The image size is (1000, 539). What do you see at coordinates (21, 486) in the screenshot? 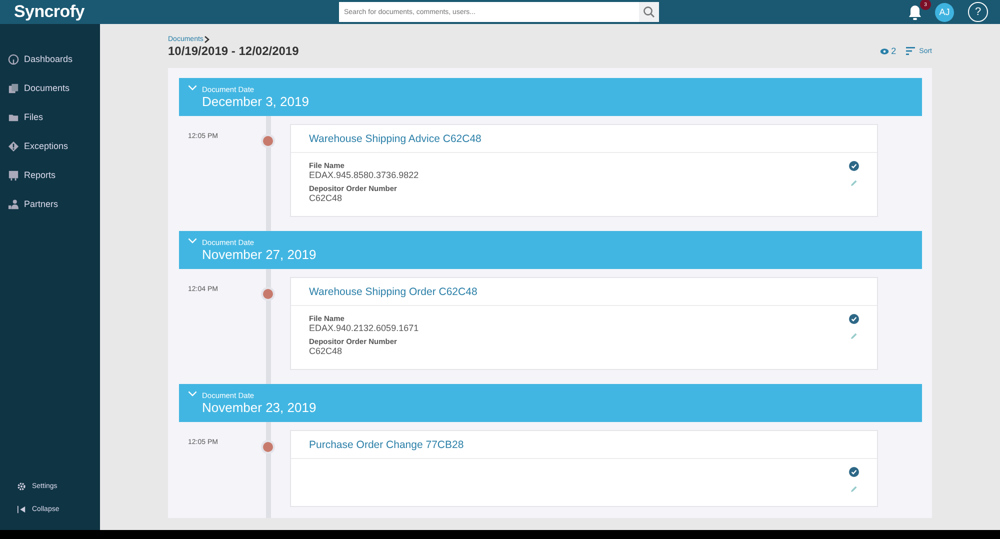
I see `settings-icon` at bounding box center [21, 486].